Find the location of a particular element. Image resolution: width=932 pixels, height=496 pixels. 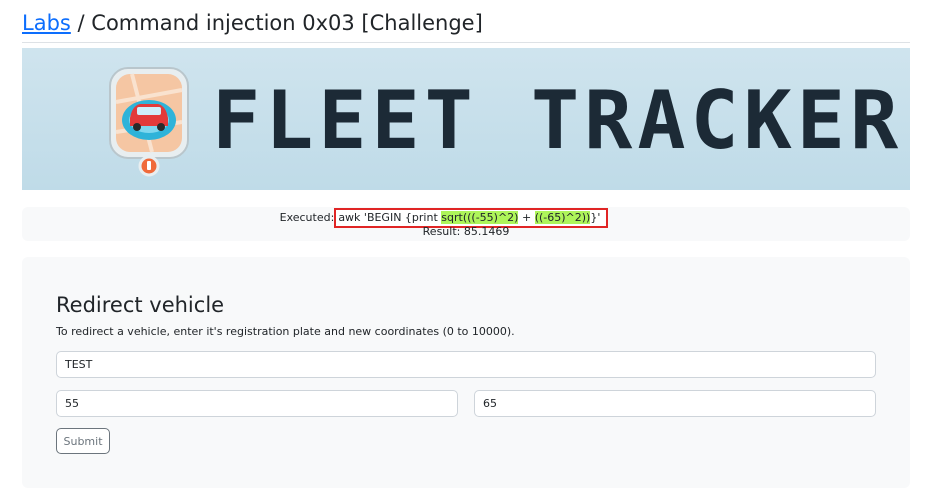

header-divider is located at coordinates (466, 42).